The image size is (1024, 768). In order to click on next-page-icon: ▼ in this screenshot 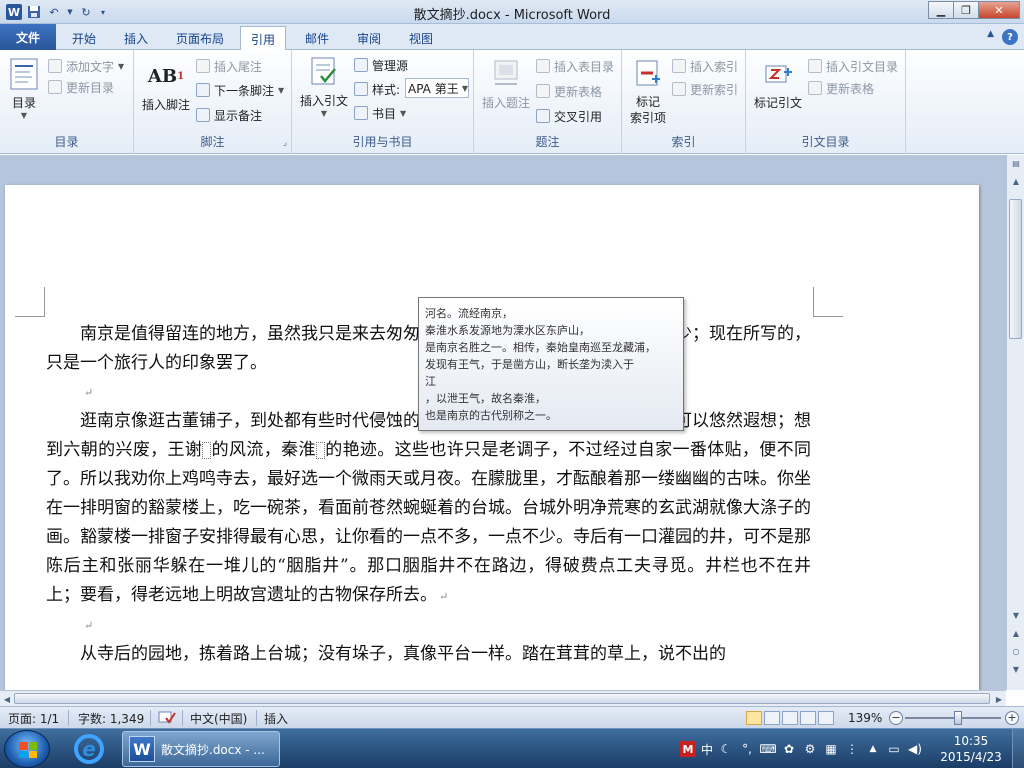, I will do `click(1016, 669)`.